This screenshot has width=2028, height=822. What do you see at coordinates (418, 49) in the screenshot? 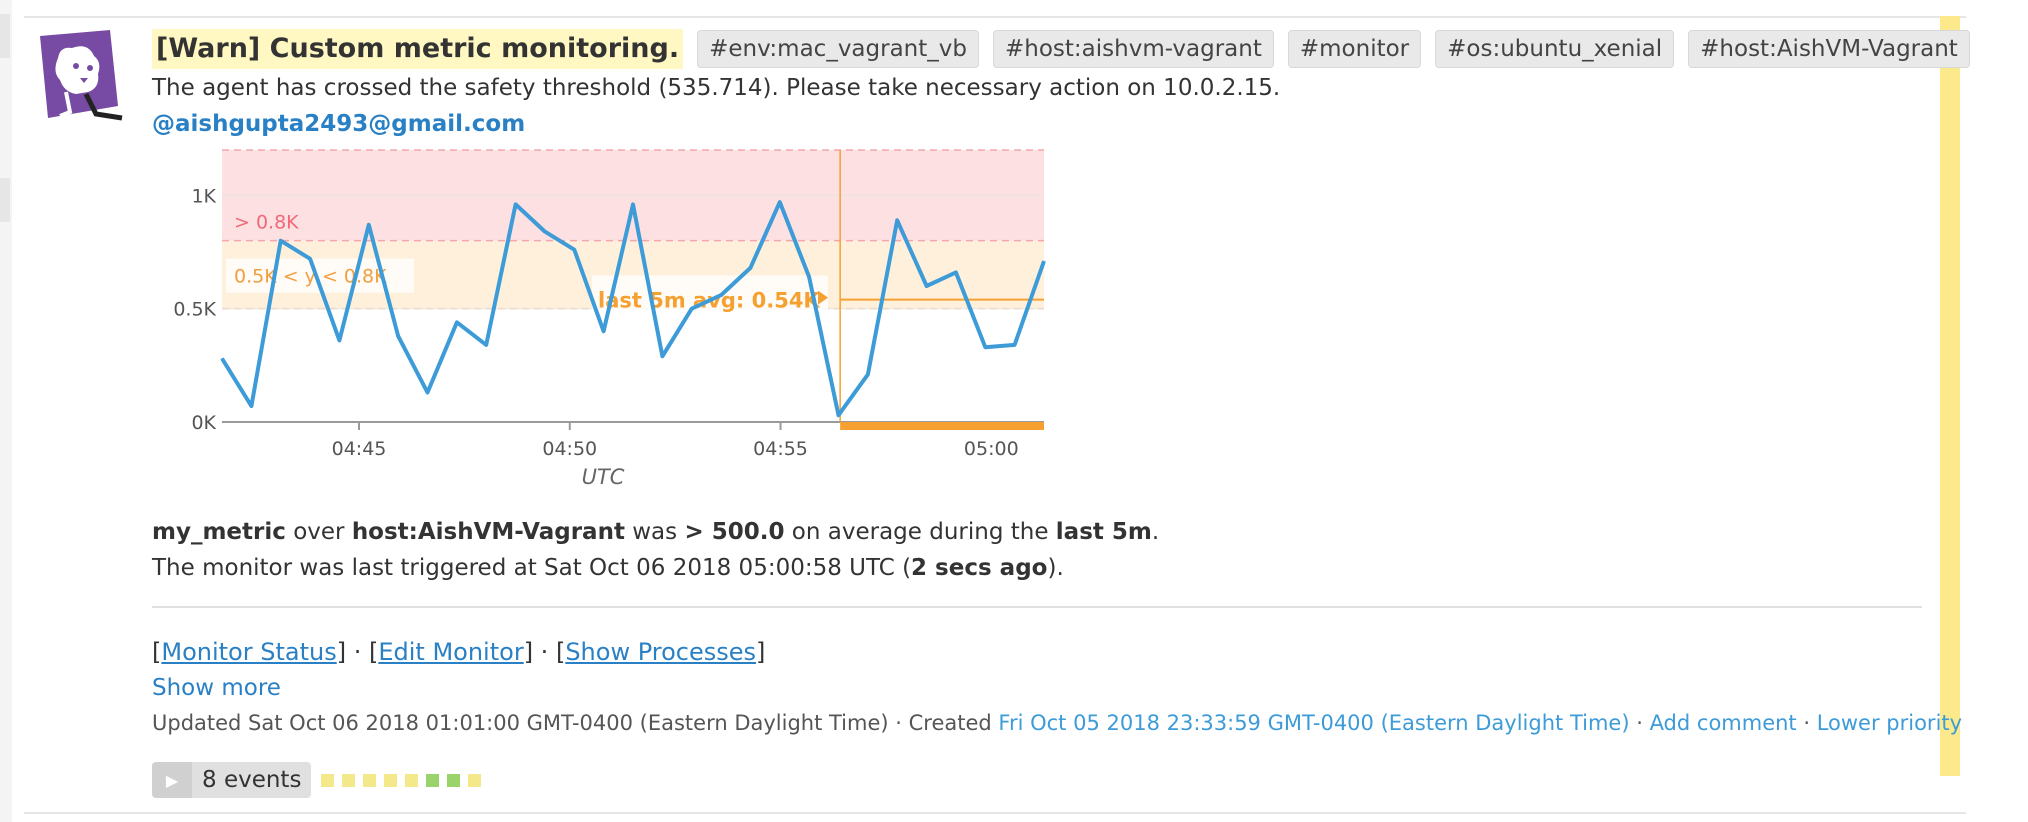
I see `event-title: [Warn] Custom metric monitoring.` at bounding box center [418, 49].